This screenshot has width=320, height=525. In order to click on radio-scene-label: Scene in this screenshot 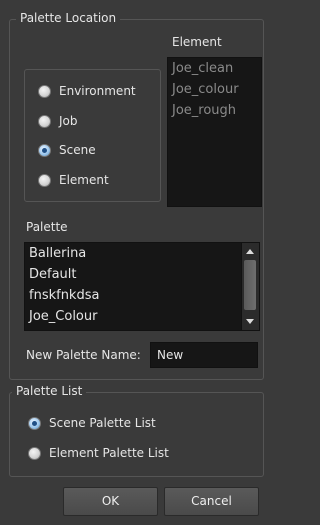, I will do `click(77, 150)`.